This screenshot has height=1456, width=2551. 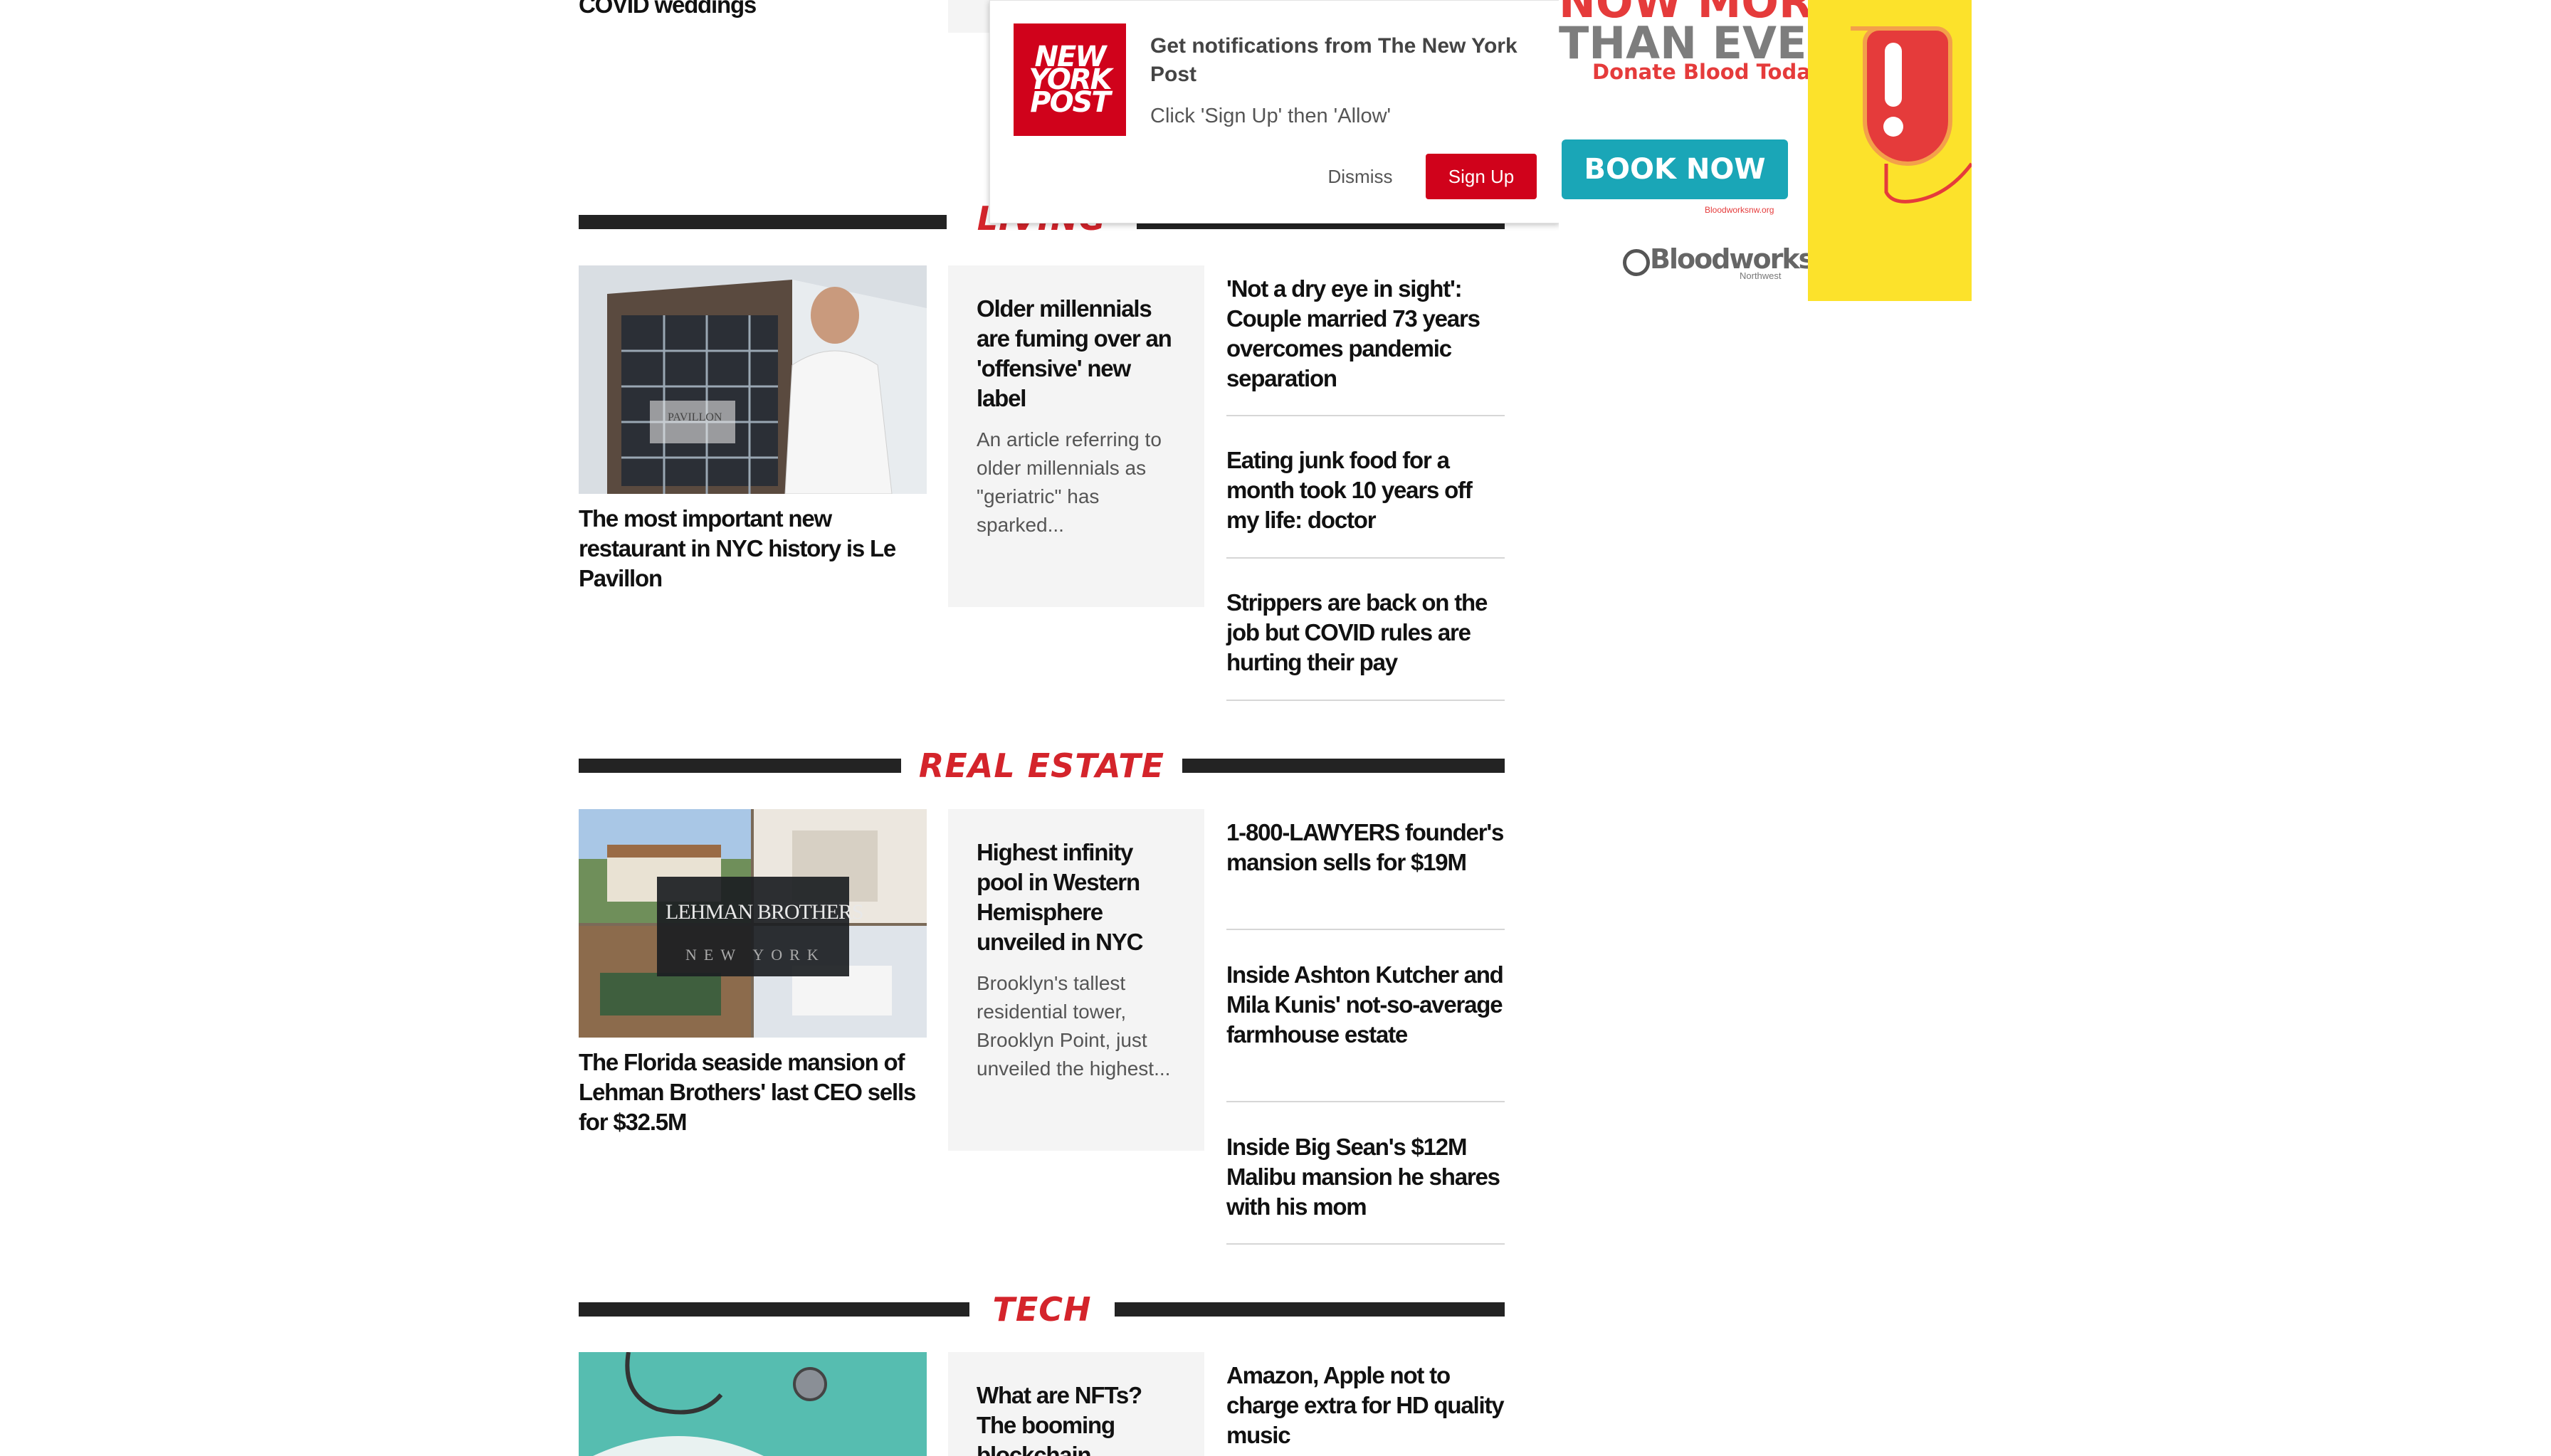 I want to click on section-title-tech: TECH, so click(x=1042, y=1309).